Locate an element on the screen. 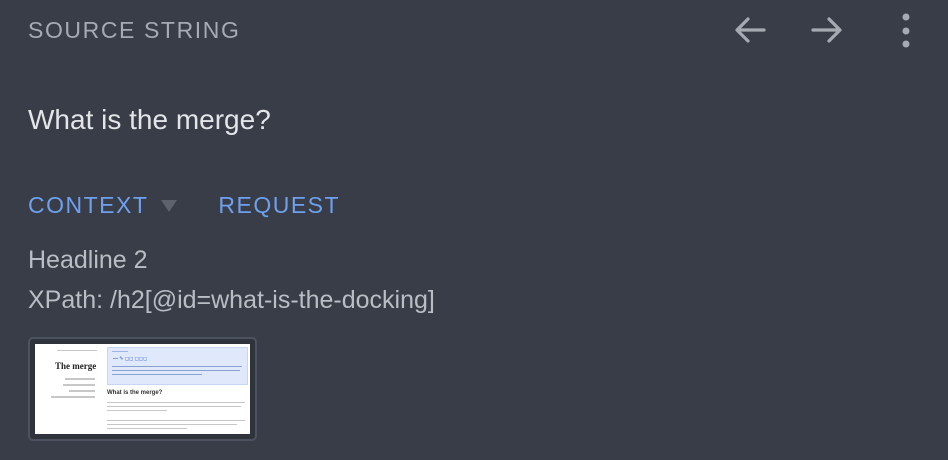 This screenshot has height=460, width=948. tab-request: REQUEST is located at coordinates (279, 205).